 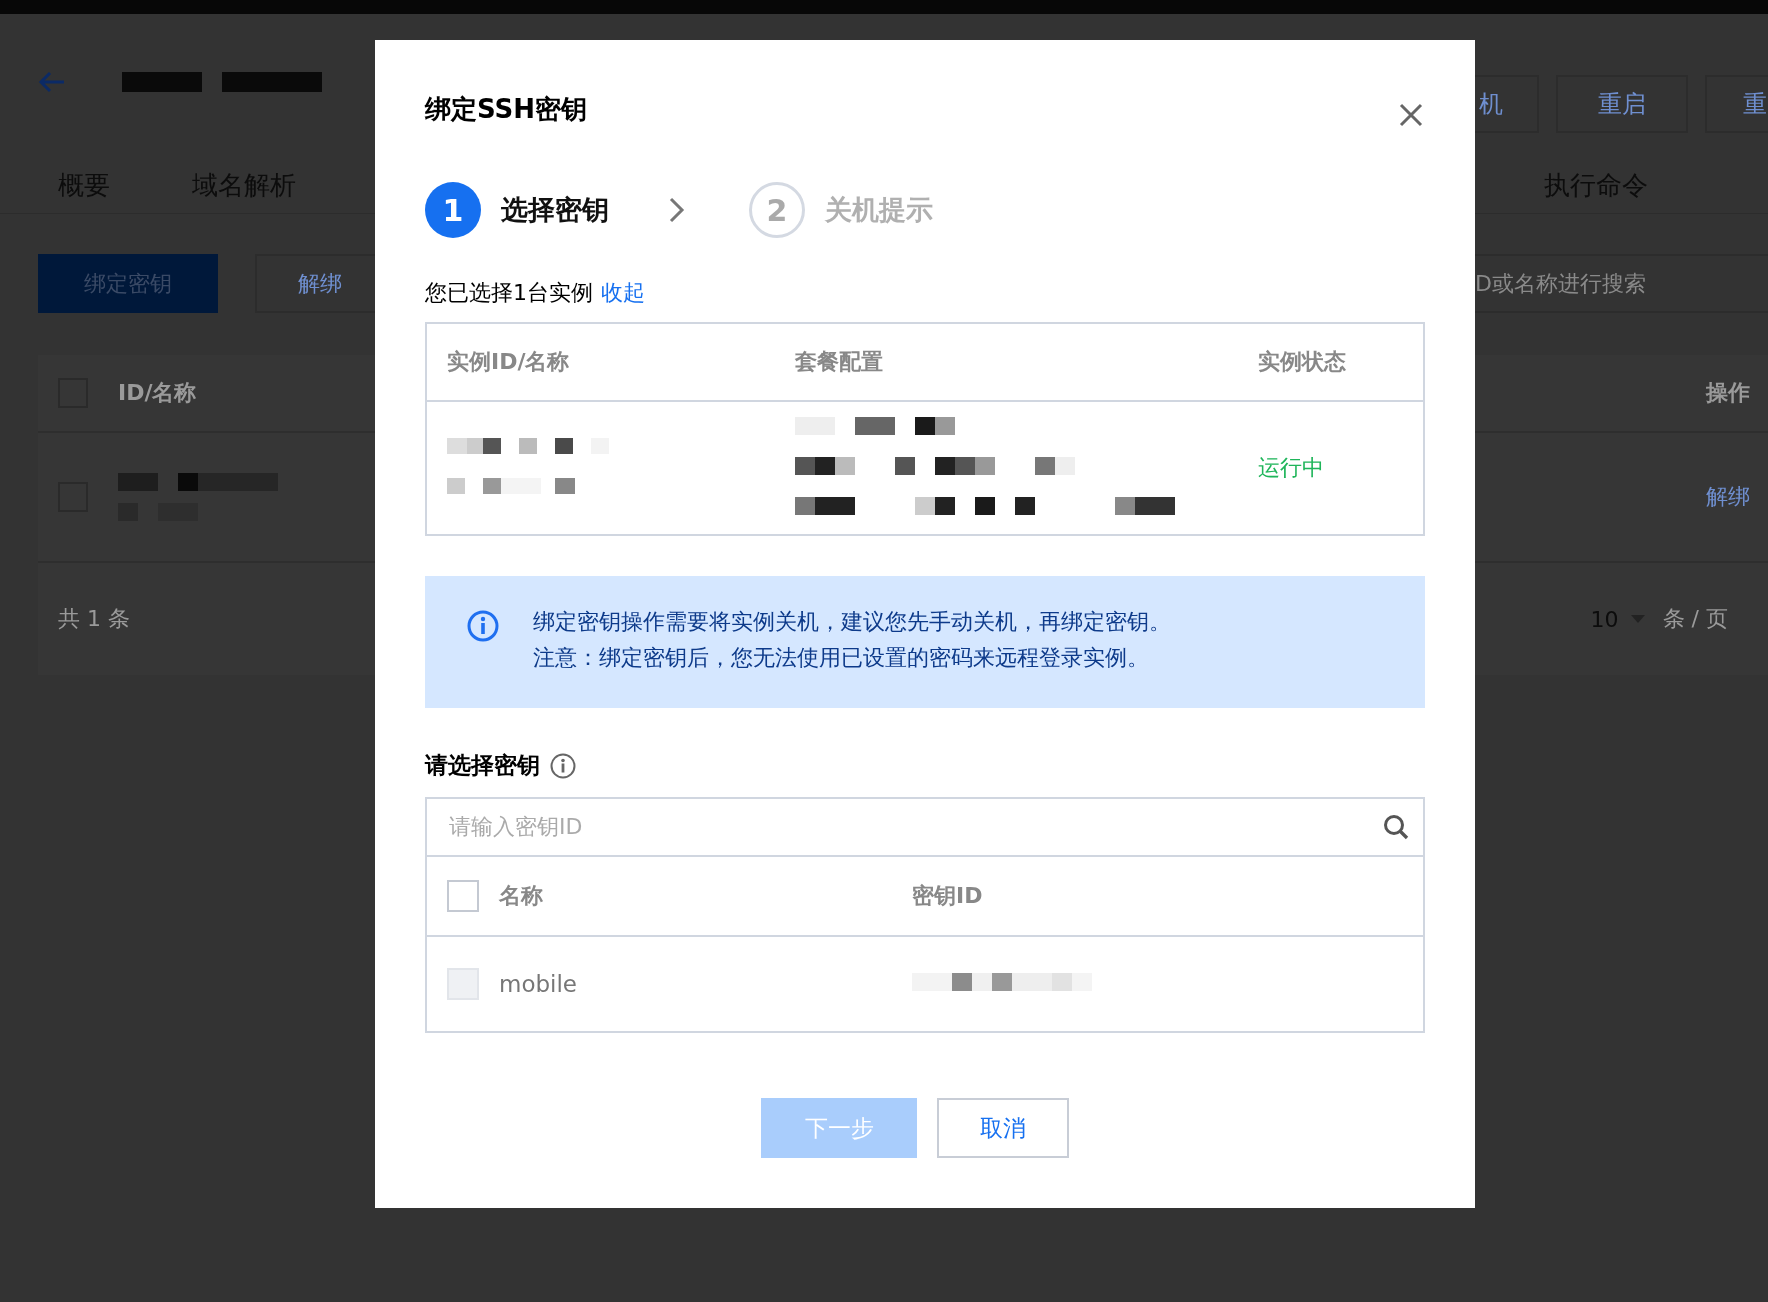 I want to click on collapse-link: 收起, so click(x=623, y=293).